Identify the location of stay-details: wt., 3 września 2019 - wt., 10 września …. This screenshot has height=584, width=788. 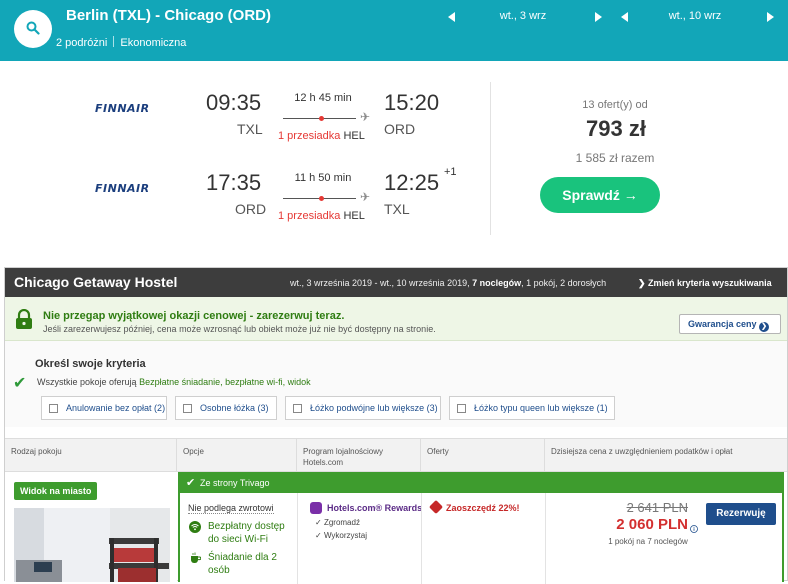
(448, 283).